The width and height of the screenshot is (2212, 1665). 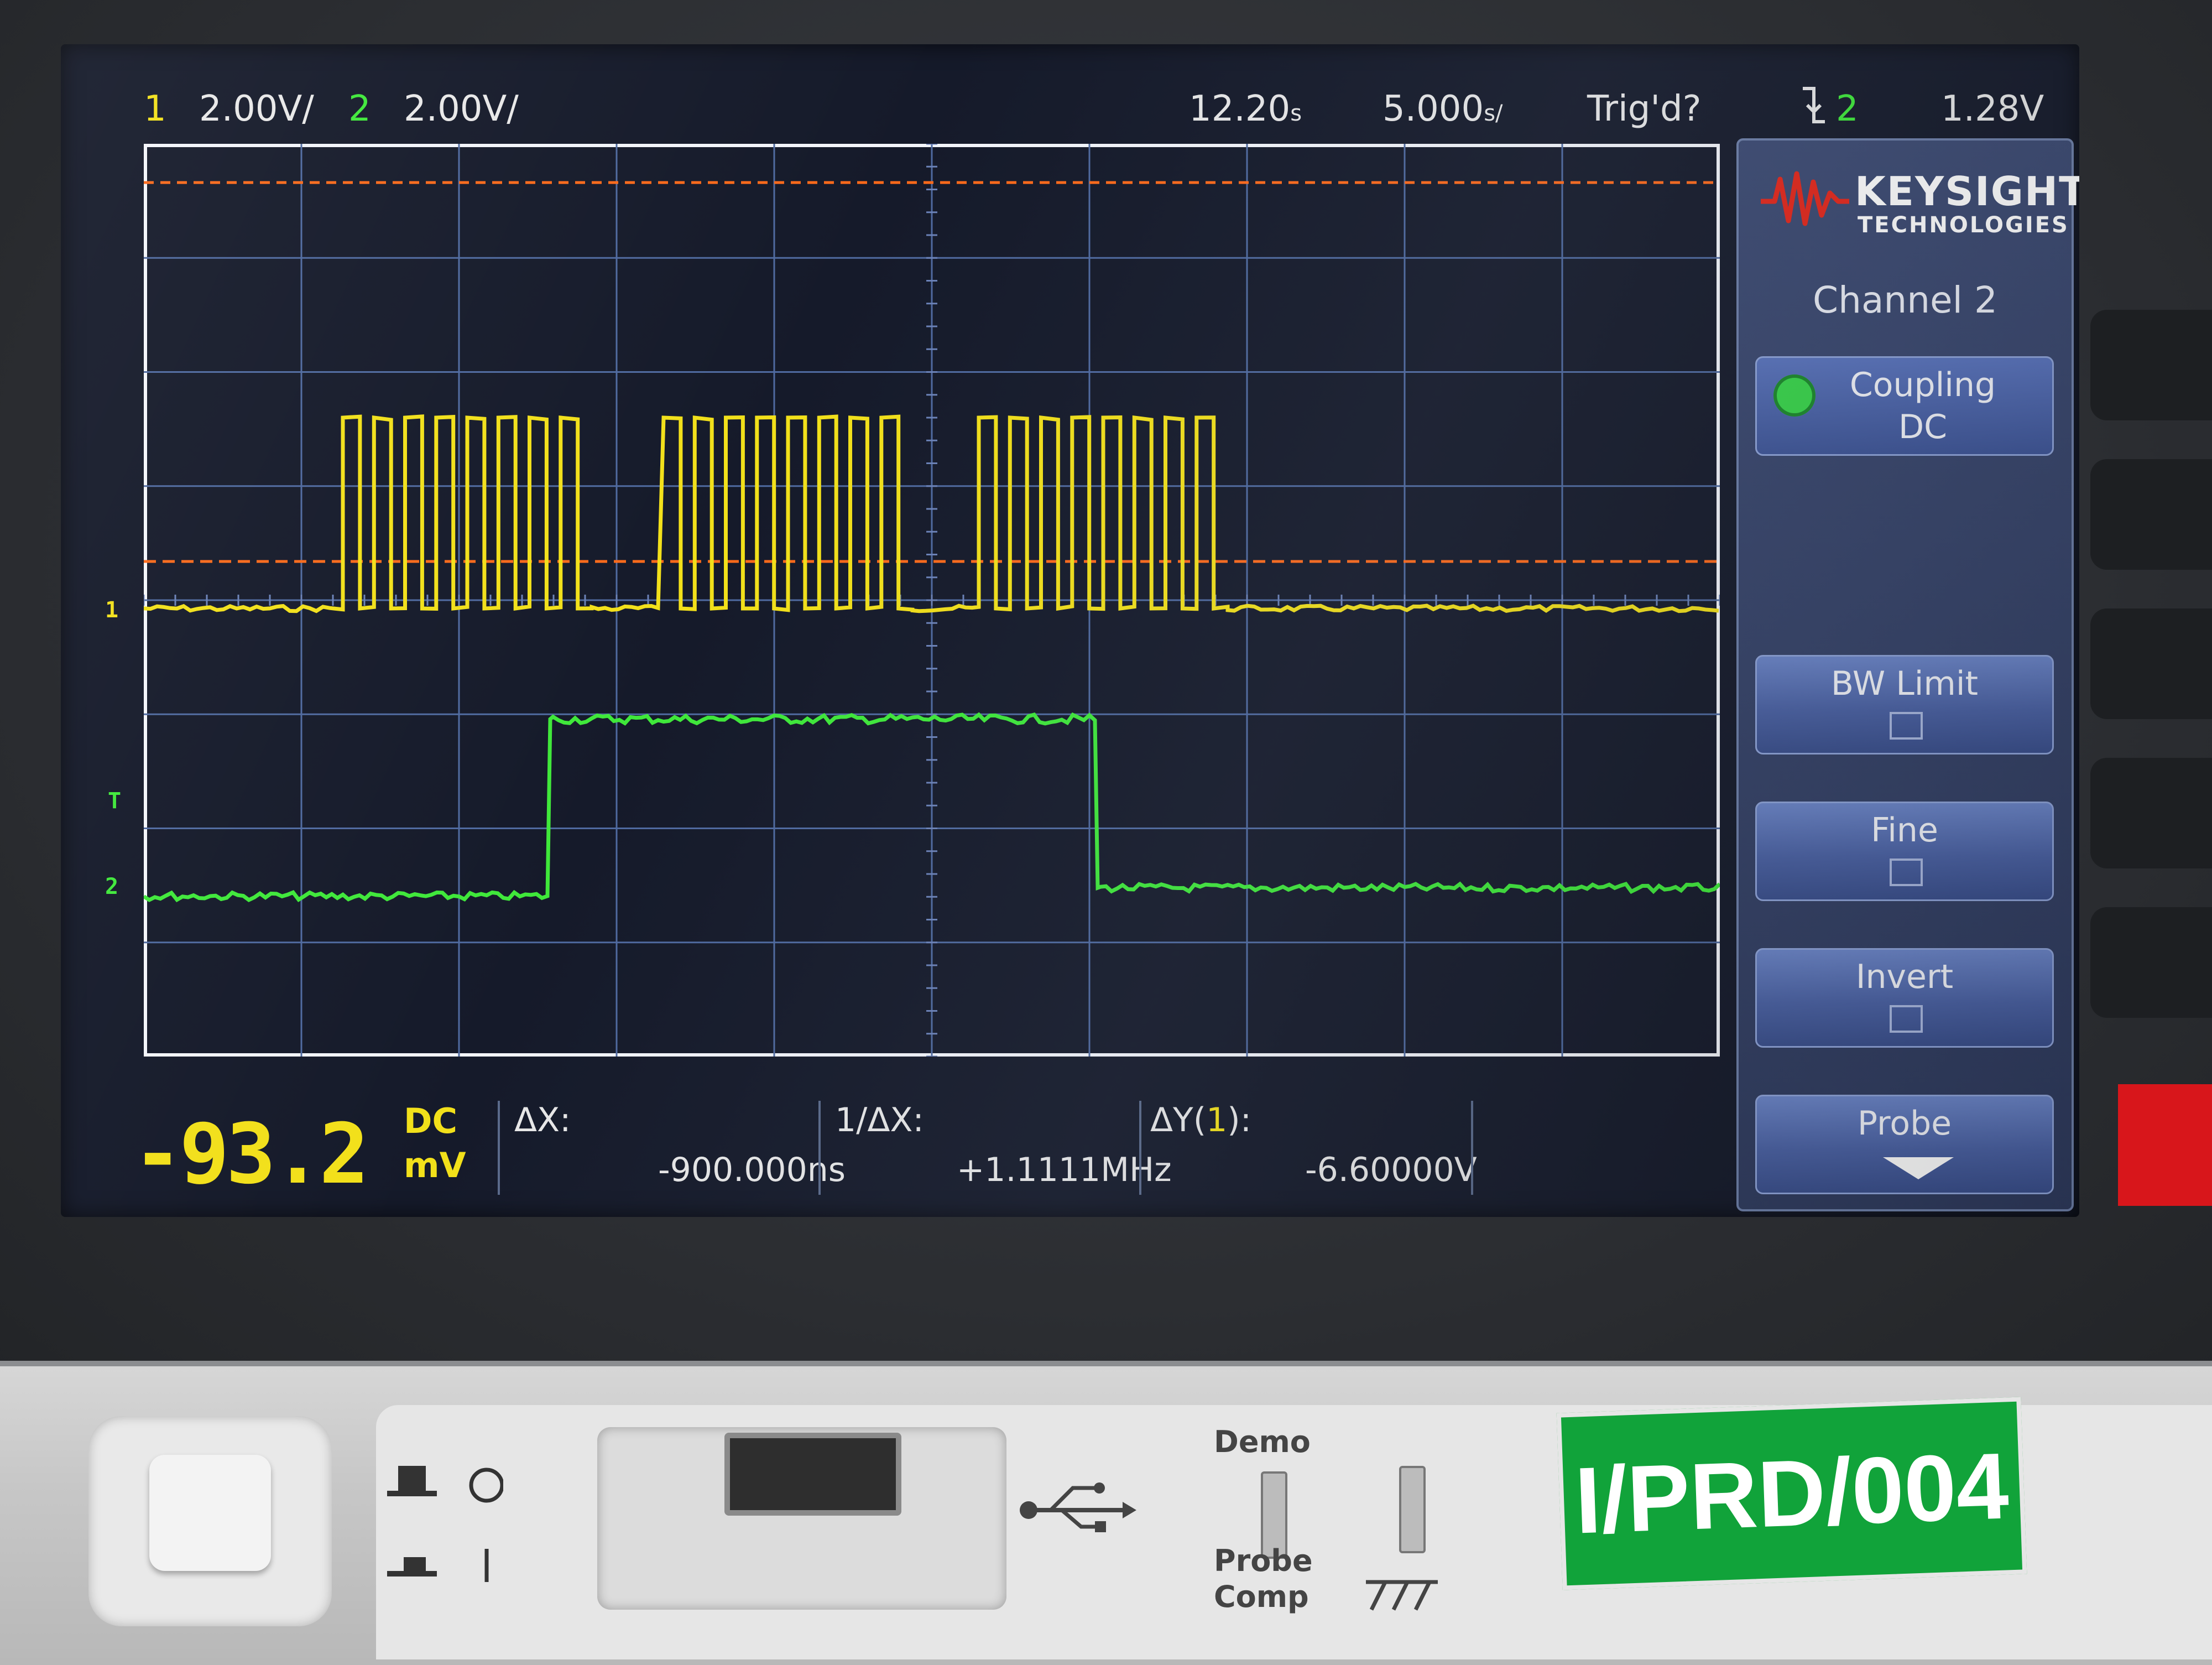 I want to click on coupling-softkey: Coupling DC, so click(x=1905, y=406).